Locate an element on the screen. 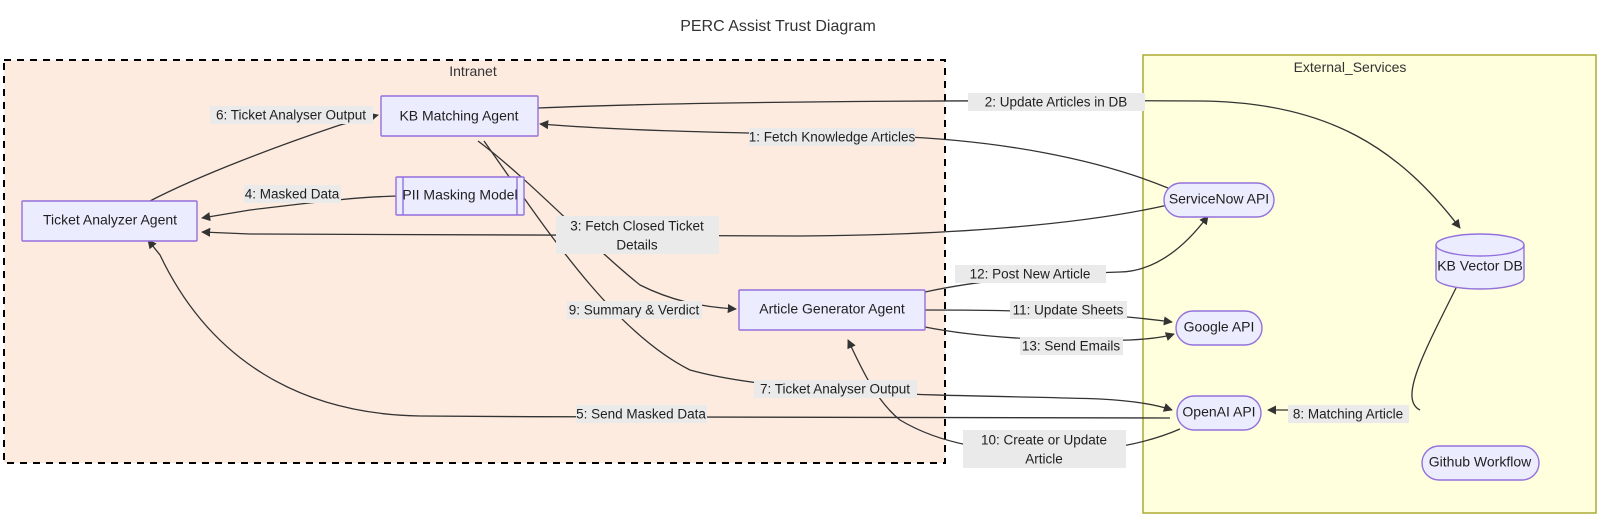 This screenshot has height=520, width=1600. node-pii-masking-model-label: PII Masking Model is located at coordinates (459, 195).